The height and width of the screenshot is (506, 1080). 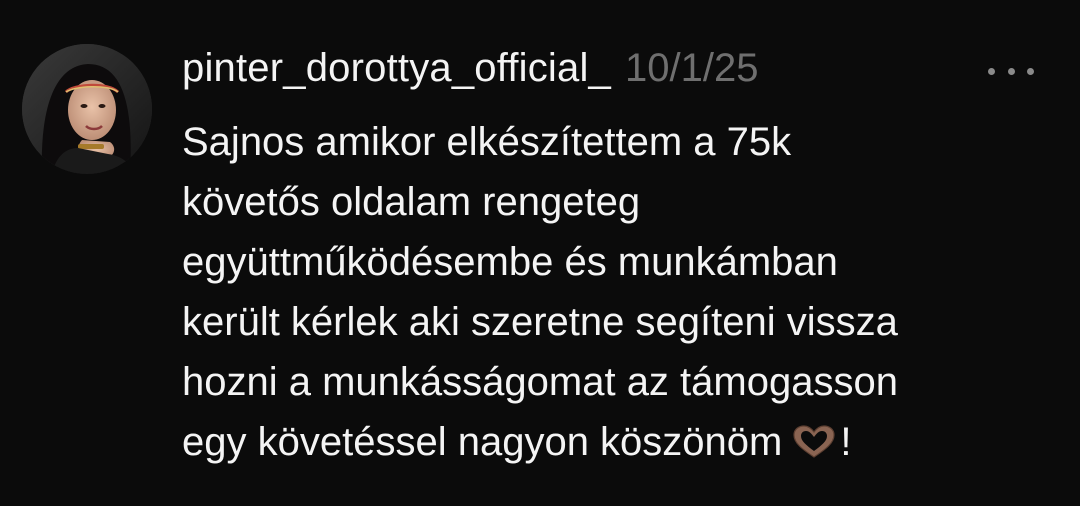 I want to click on more-options-button, so click(x=1011, y=71).